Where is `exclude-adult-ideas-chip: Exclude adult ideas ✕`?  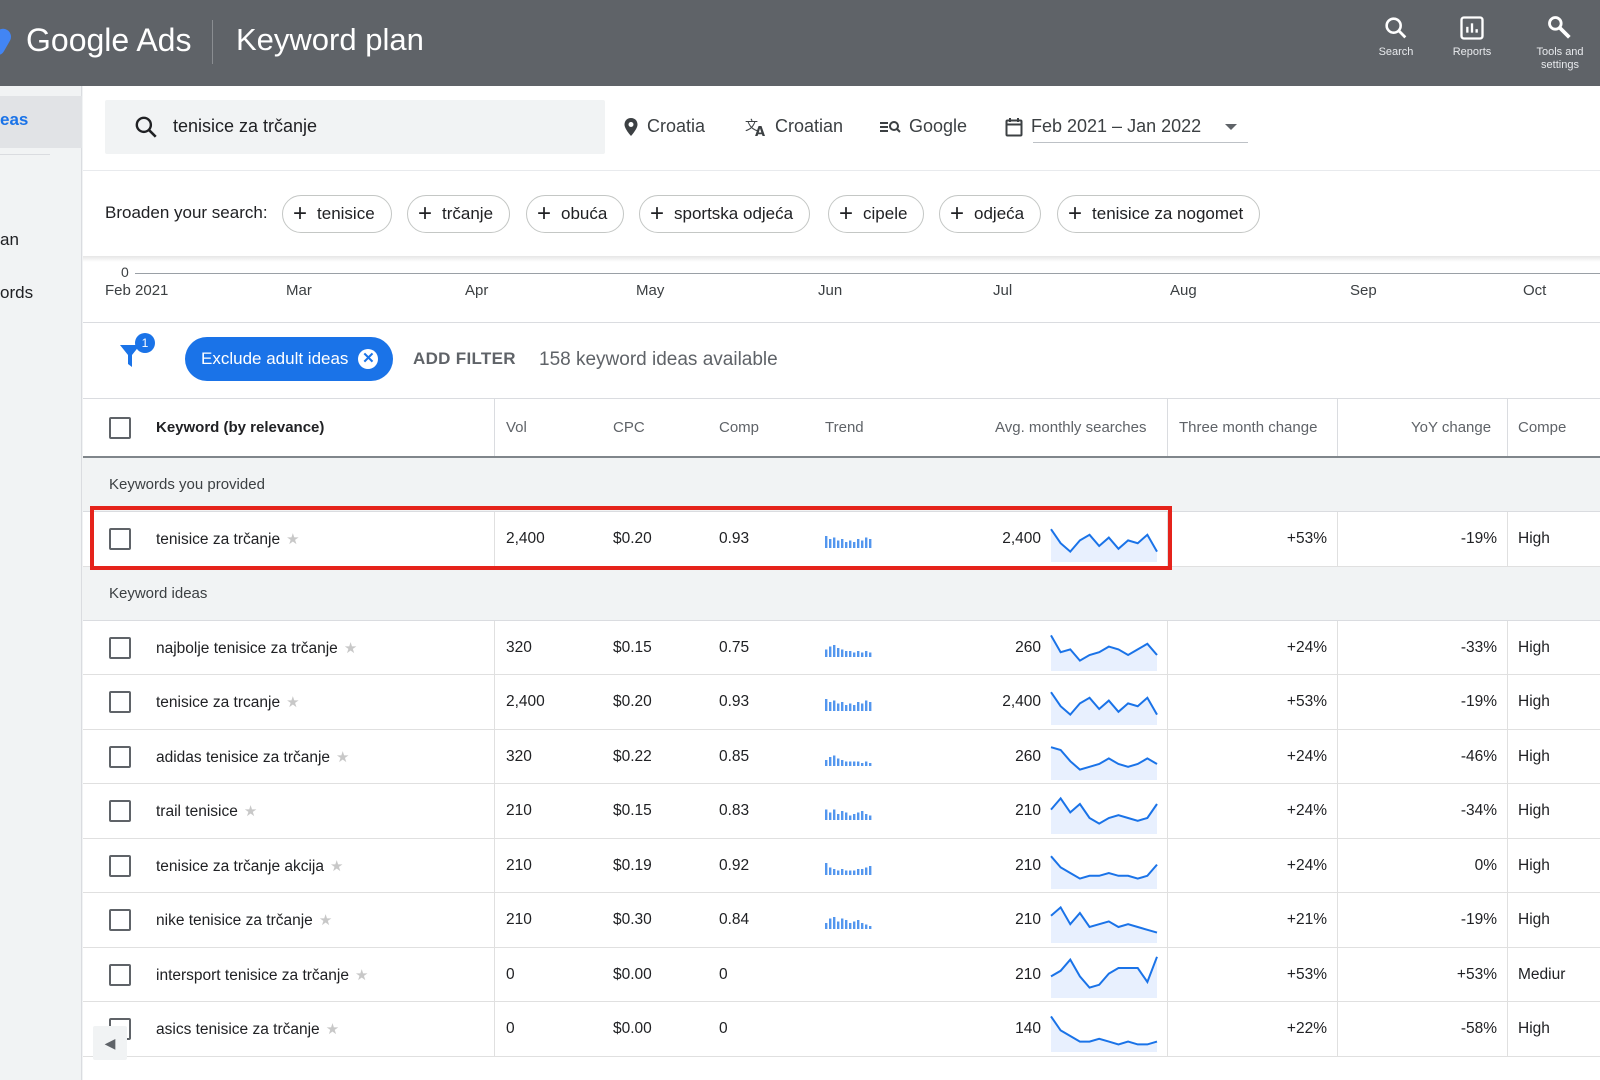
exclude-adult-ideas-chip: Exclude adult ideas ✕ is located at coordinates (289, 359).